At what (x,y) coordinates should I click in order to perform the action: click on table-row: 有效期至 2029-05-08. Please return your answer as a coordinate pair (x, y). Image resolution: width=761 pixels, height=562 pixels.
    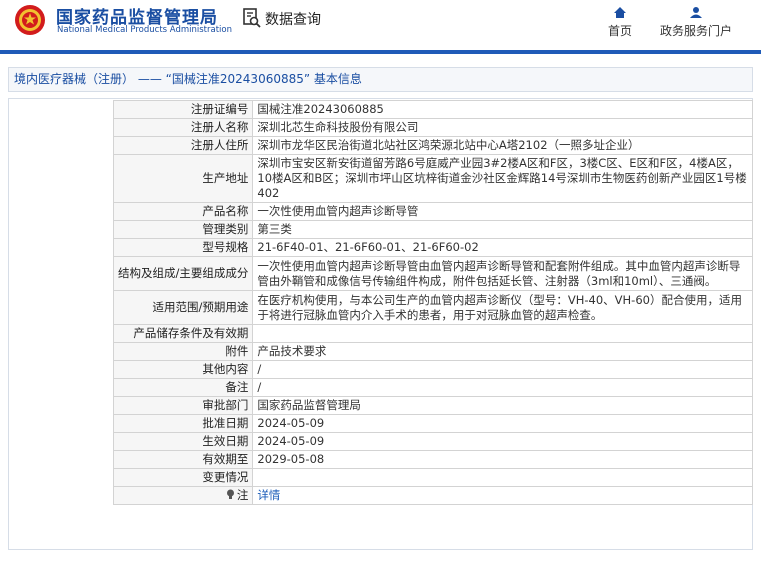
    Looking at the image, I should click on (432, 459).